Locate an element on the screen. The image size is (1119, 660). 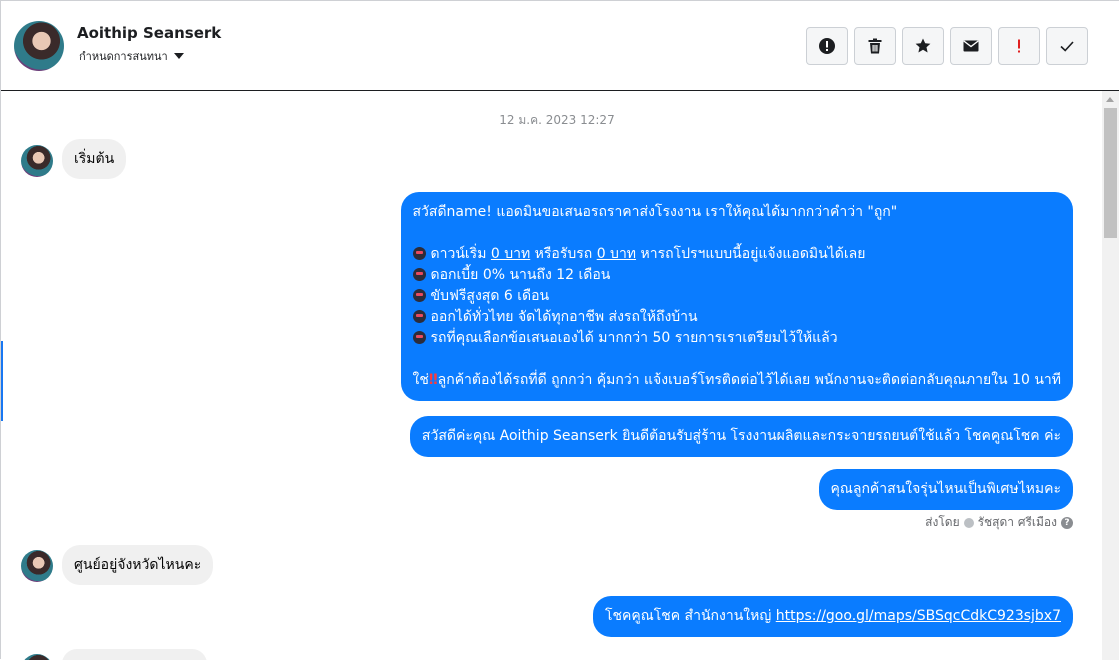
incoming-message: เริ่มต้น is located at coordinates (94, 159).